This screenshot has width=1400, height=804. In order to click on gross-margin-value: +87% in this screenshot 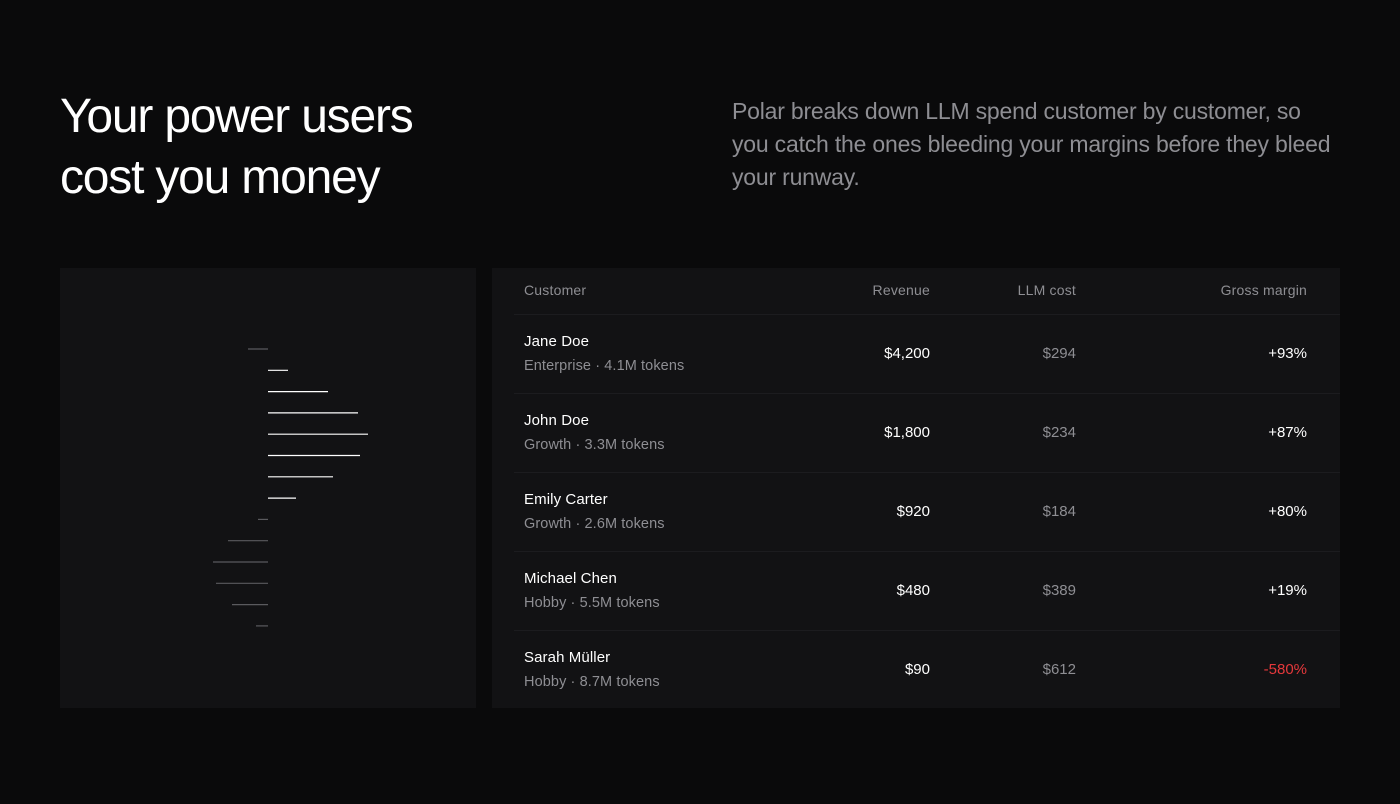, I will do `click(1287, 432)`.